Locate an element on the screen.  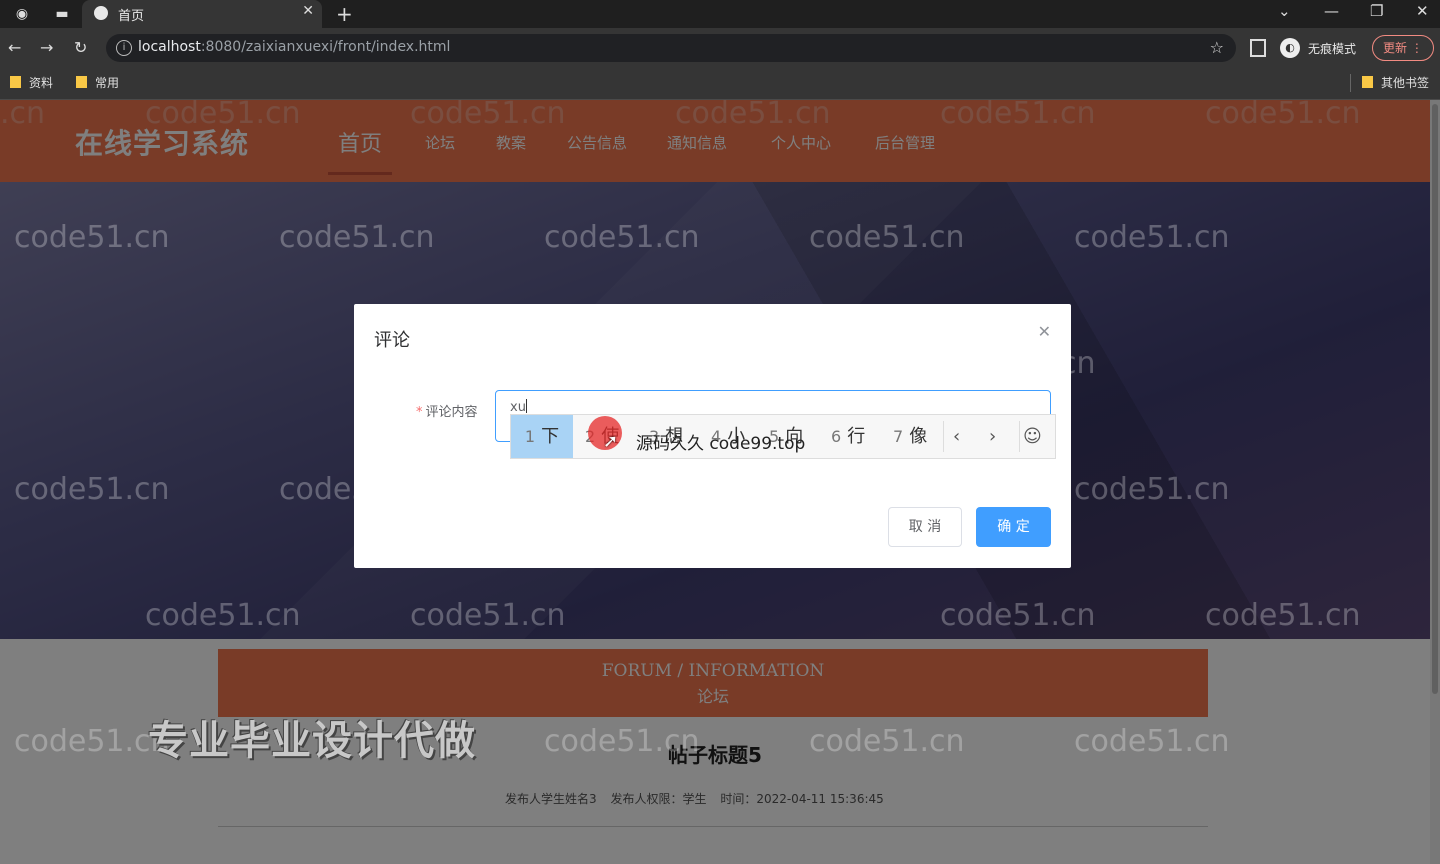
forward-button: → is located at coordinates (46, 47).